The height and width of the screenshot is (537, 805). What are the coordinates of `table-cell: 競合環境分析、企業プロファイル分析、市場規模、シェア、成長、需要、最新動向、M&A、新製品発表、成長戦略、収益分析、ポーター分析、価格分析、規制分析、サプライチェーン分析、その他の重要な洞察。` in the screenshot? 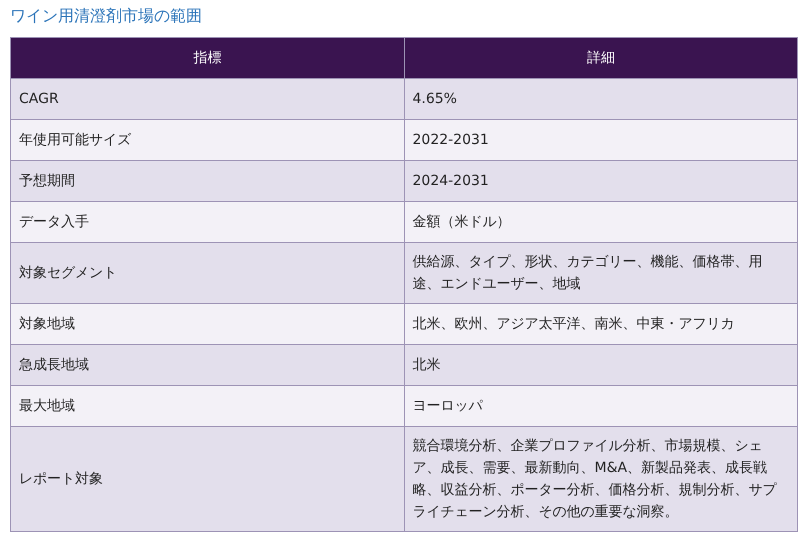 It's located at (601, 479).